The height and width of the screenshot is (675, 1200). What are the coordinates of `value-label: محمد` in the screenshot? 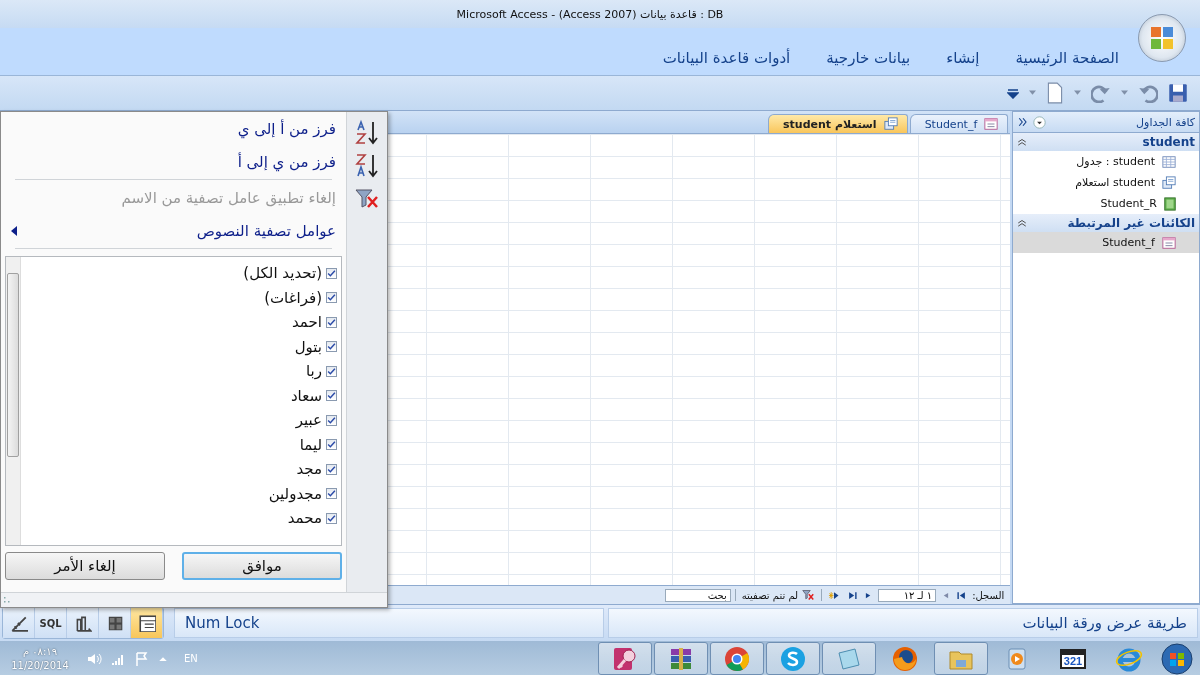 It's located at (304, 518).